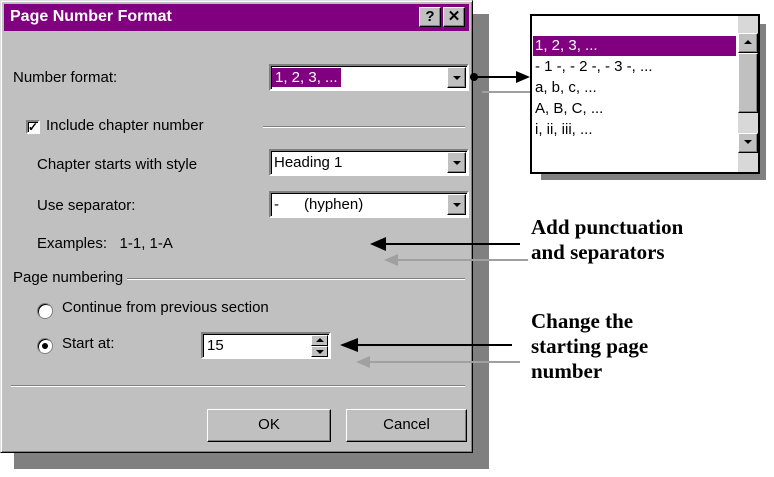 The width and height of the screenshot is (774, 477). What do you see at coordinates (582, 321) in the screenshot?
I see `annotation-line: Change the` at bounding box center [582, 321].